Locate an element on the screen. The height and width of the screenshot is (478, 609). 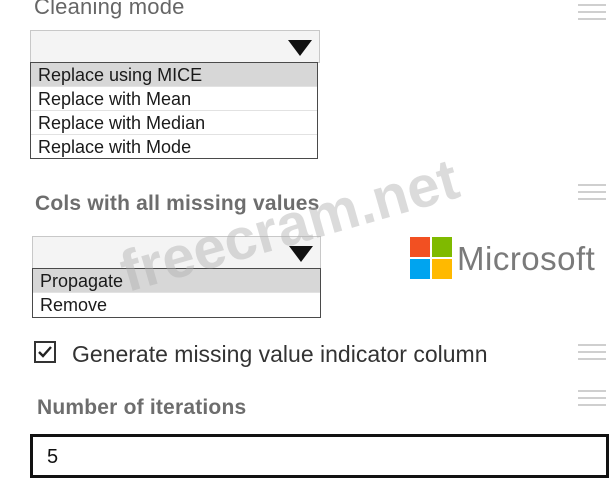
option-replace-mode: Replace with Mode is located at coordinates (174, 147).